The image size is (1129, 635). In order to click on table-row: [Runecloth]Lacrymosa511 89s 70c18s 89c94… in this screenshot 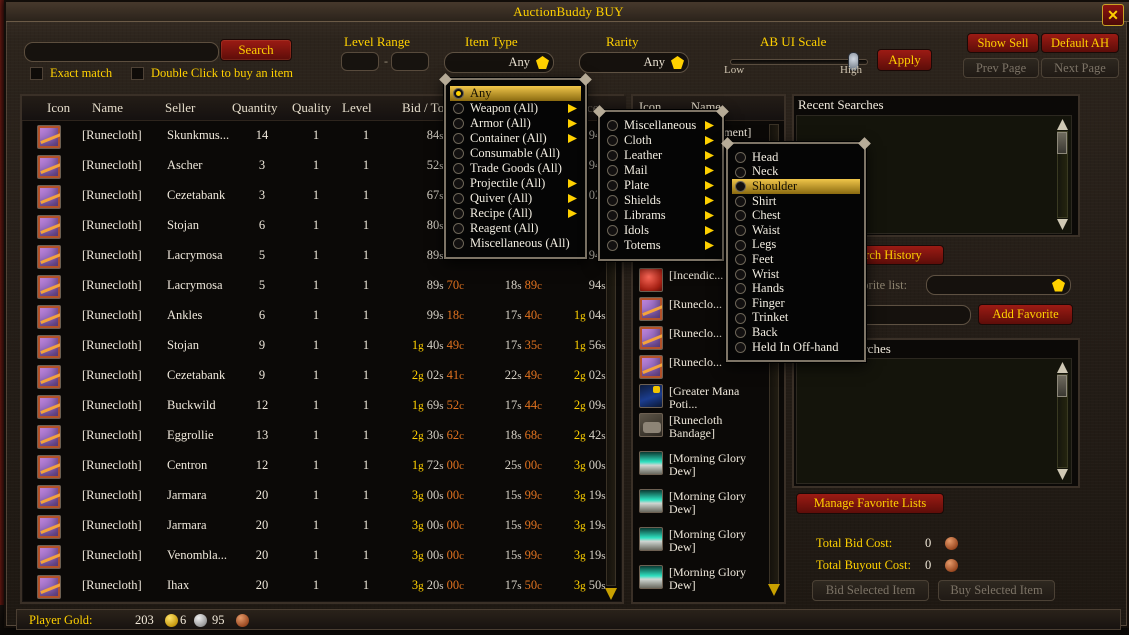, I will do `click(316, 287)`.